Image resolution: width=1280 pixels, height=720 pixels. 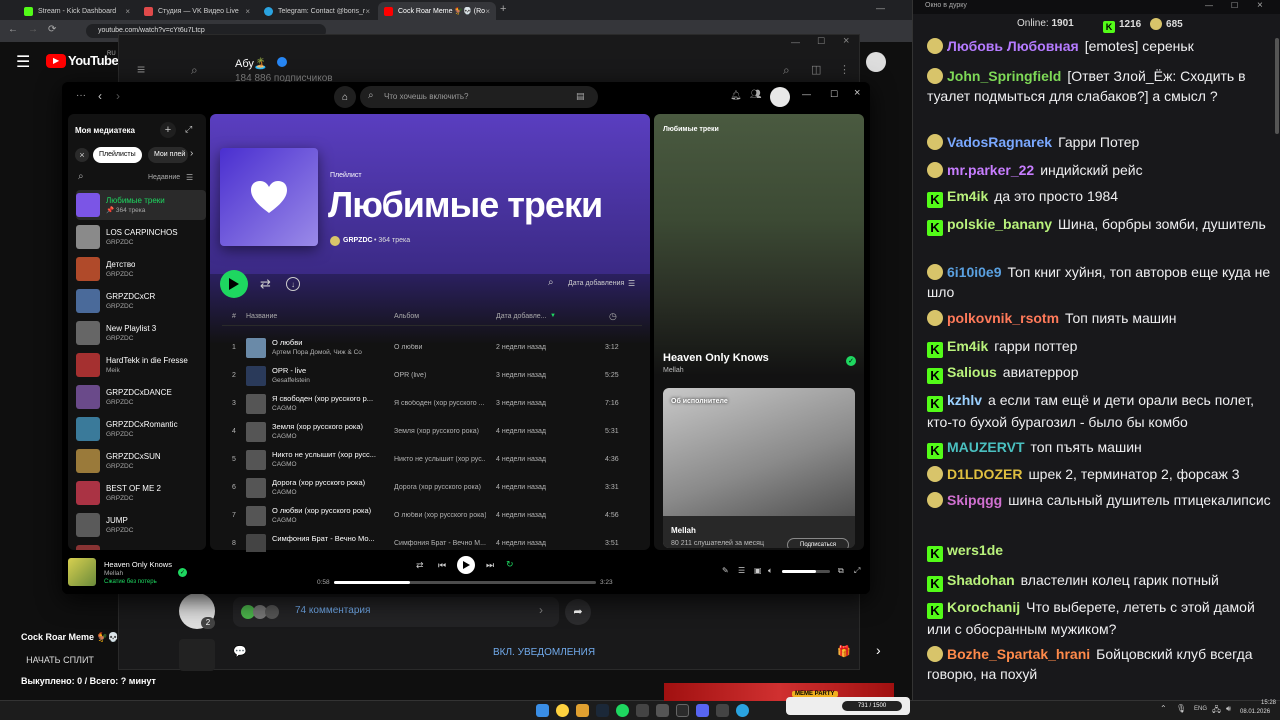 What do you see at coordinates (510, 564) in the screenshot?
I see `repeat-icon: ↻` at bounding box center [510, 564].